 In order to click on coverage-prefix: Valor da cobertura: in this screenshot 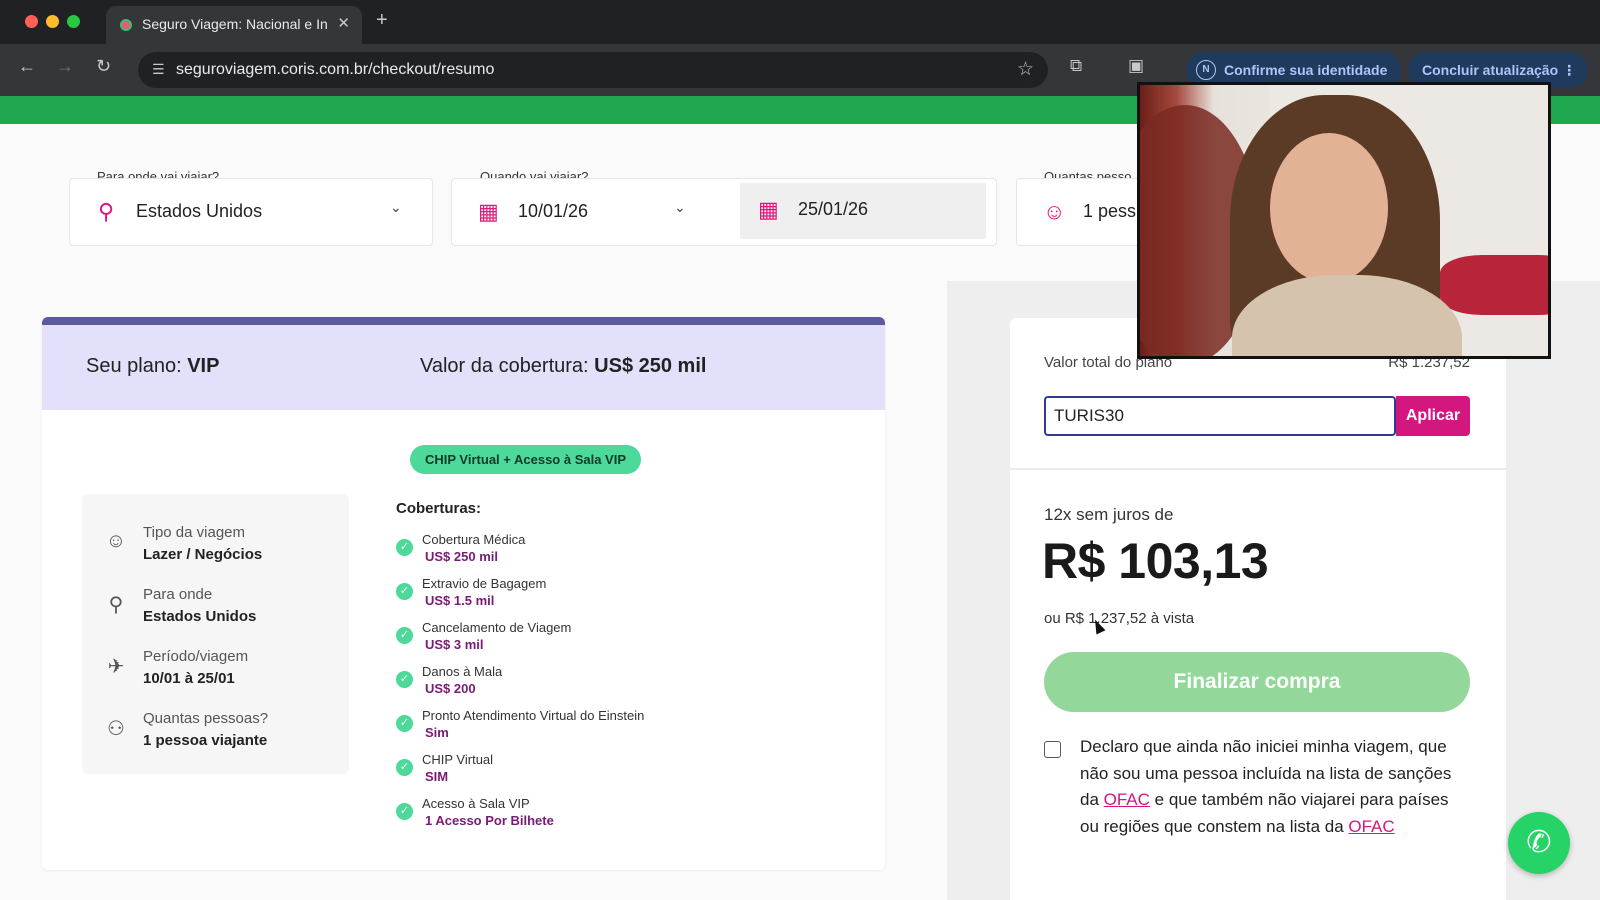, I will do `click(507, 366)`.